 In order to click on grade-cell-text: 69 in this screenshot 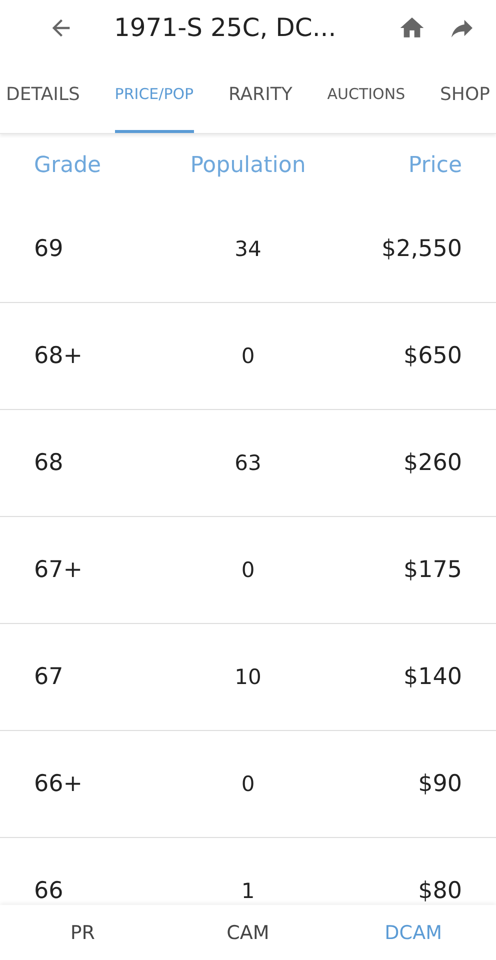, I will do `click(49, 249)`.